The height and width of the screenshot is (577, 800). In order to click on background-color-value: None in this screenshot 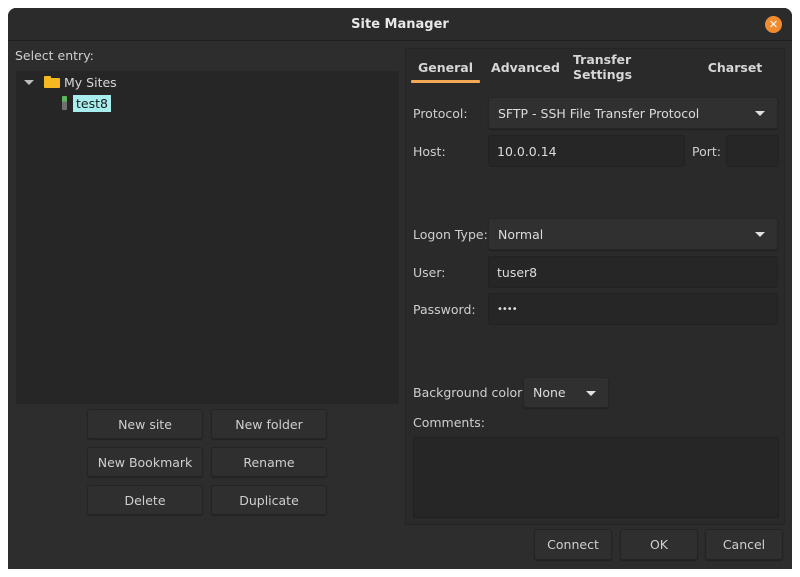, I will do `click(549, 392)`.